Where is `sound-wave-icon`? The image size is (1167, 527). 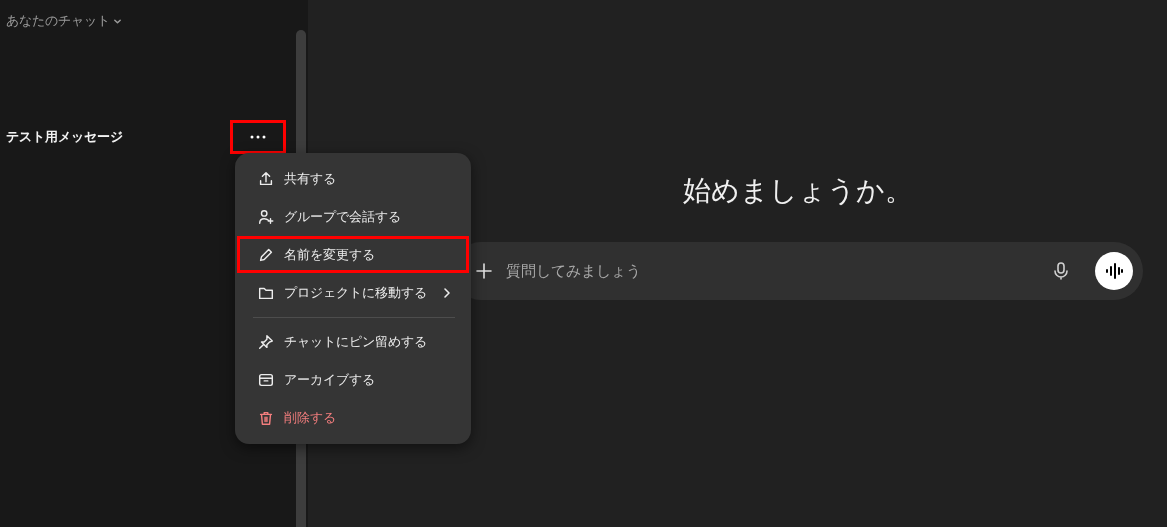
sound-wave-icon is located at coordinates (1114, 271).